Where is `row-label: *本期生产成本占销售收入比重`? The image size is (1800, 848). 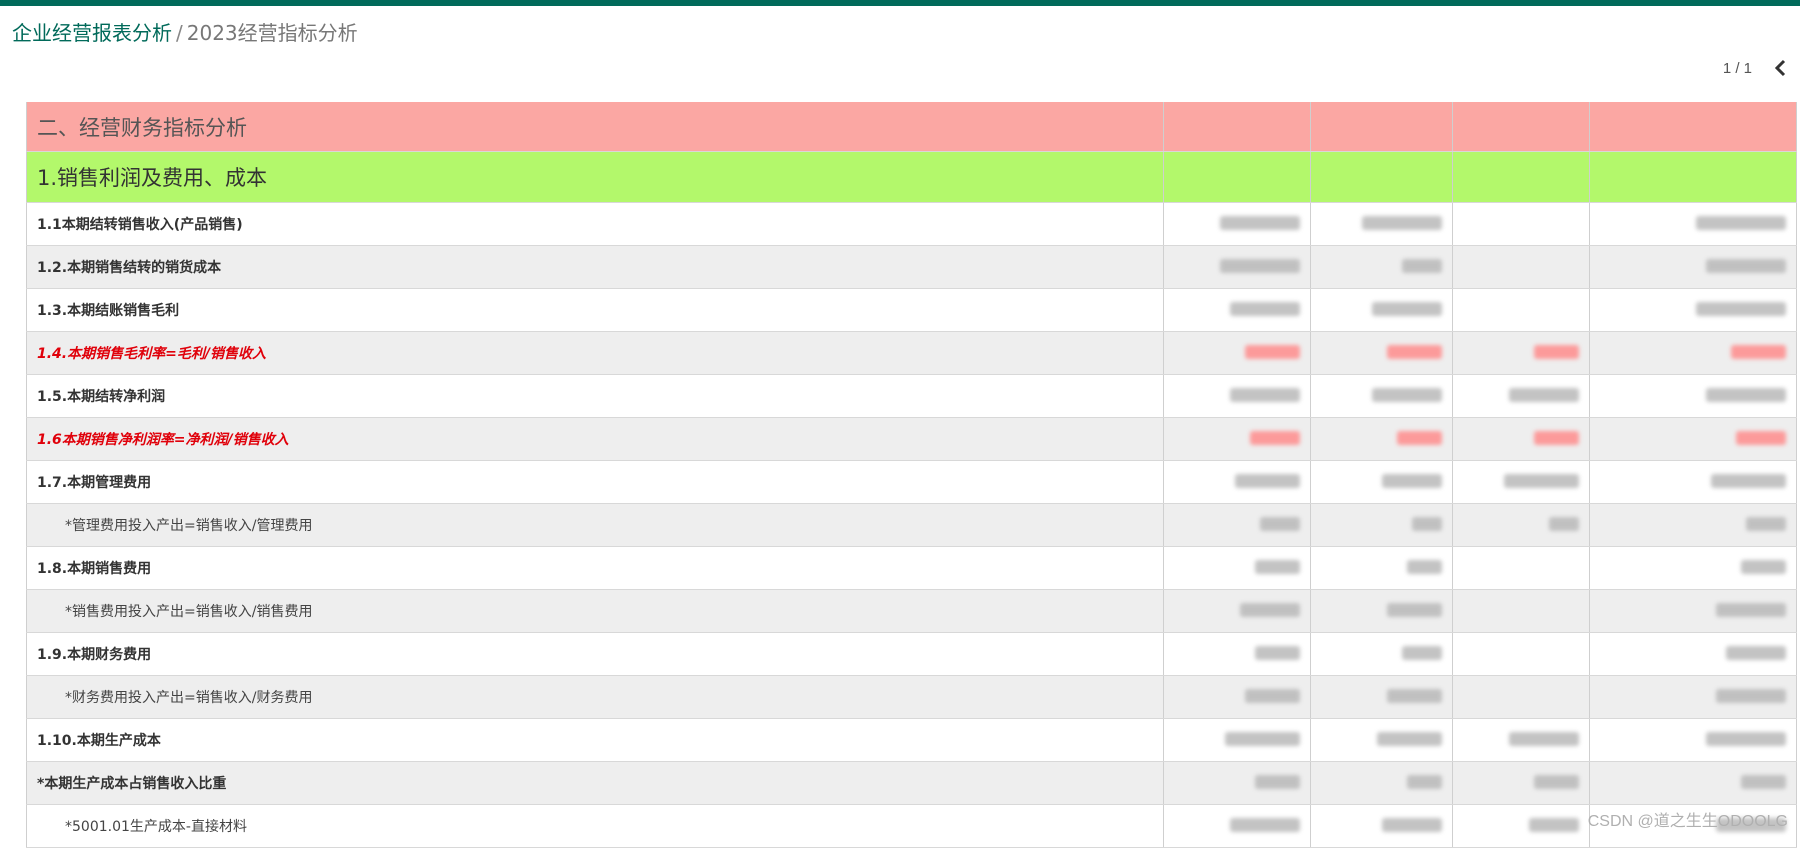 row-label: *本期生产成本占销售收入比重 is located at coordinates (595, 783).